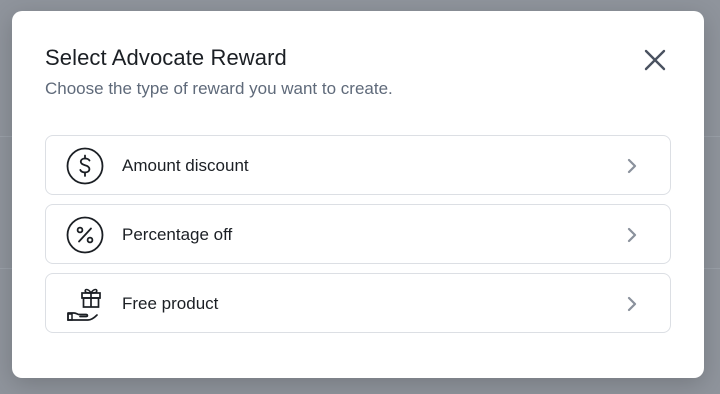  I want to click on option-percentage-off: Percentage off, so click(358, 234).